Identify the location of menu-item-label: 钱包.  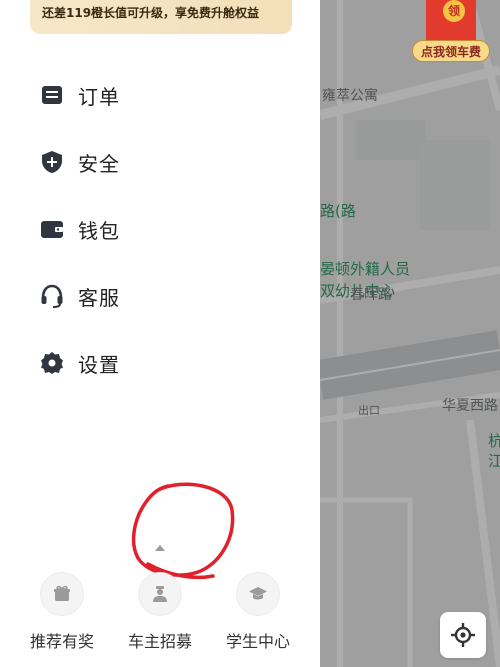
(99, 230).